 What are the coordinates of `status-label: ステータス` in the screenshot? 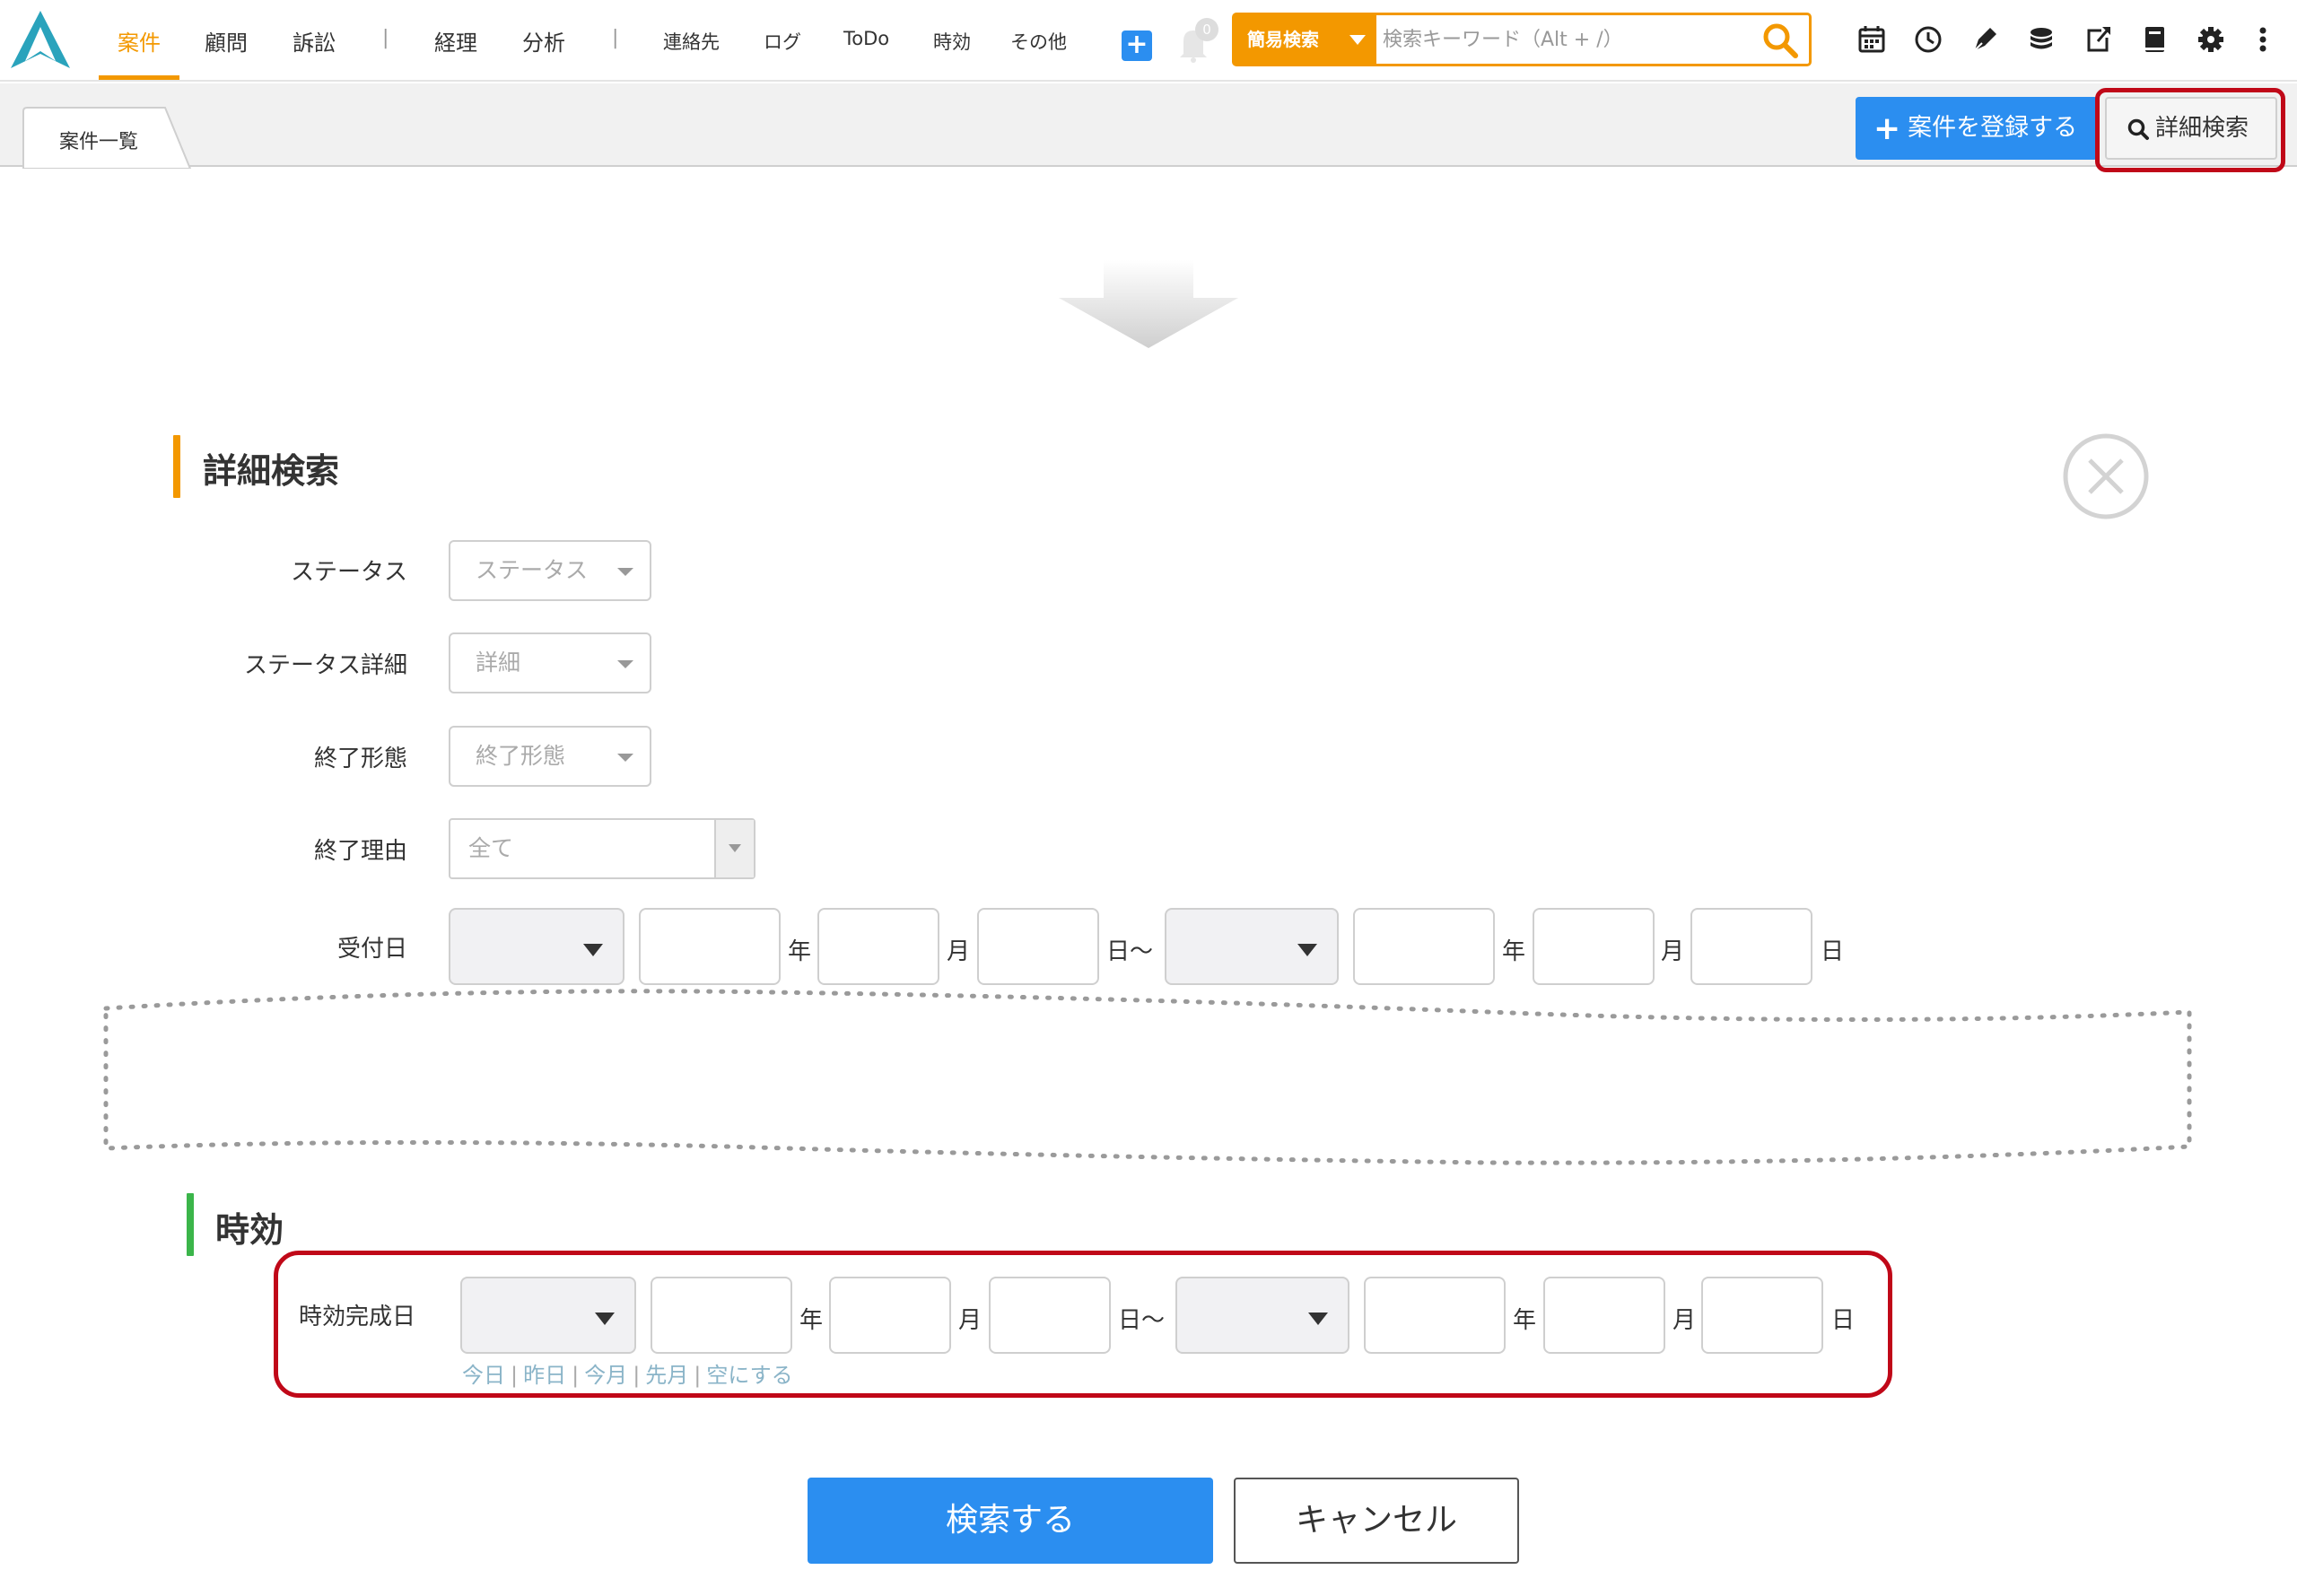 It's located at (348, 572).